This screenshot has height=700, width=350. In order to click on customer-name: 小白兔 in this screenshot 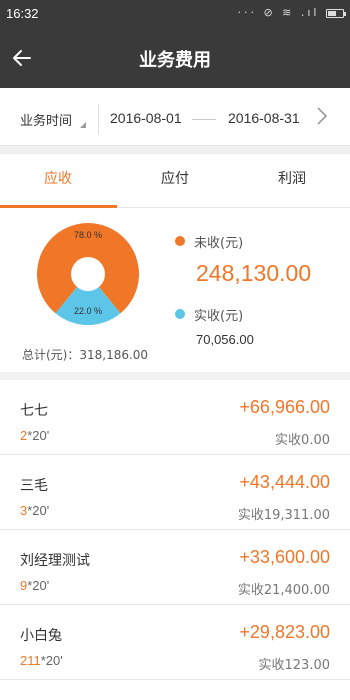, I will do `click(41, 636)`.